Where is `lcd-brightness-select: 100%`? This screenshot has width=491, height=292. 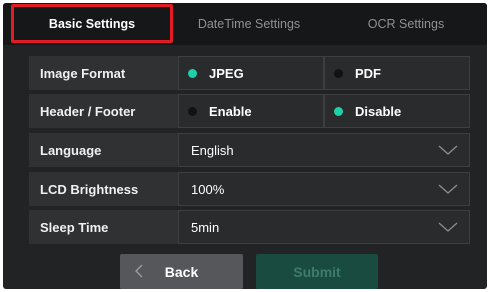
lcd-brightness-select: 100% is located at coordinates (324, 189).